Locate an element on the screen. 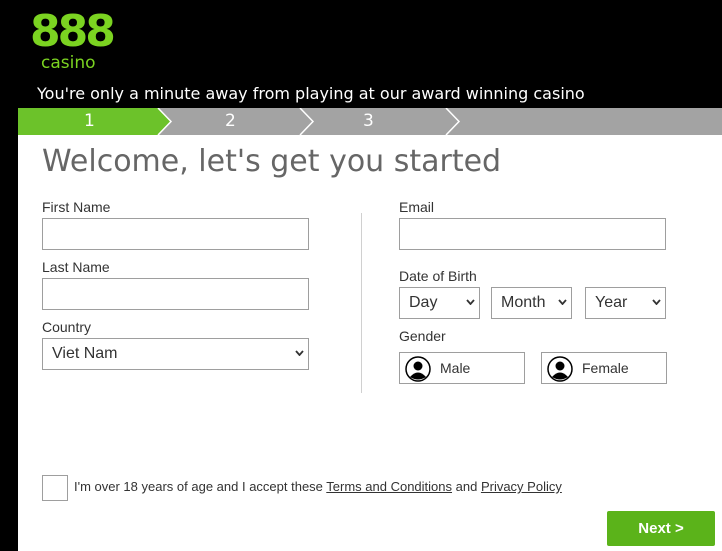 The image size is (722, 551). form-title: Welcome, let's get you started is located at coordinates (272, 161).